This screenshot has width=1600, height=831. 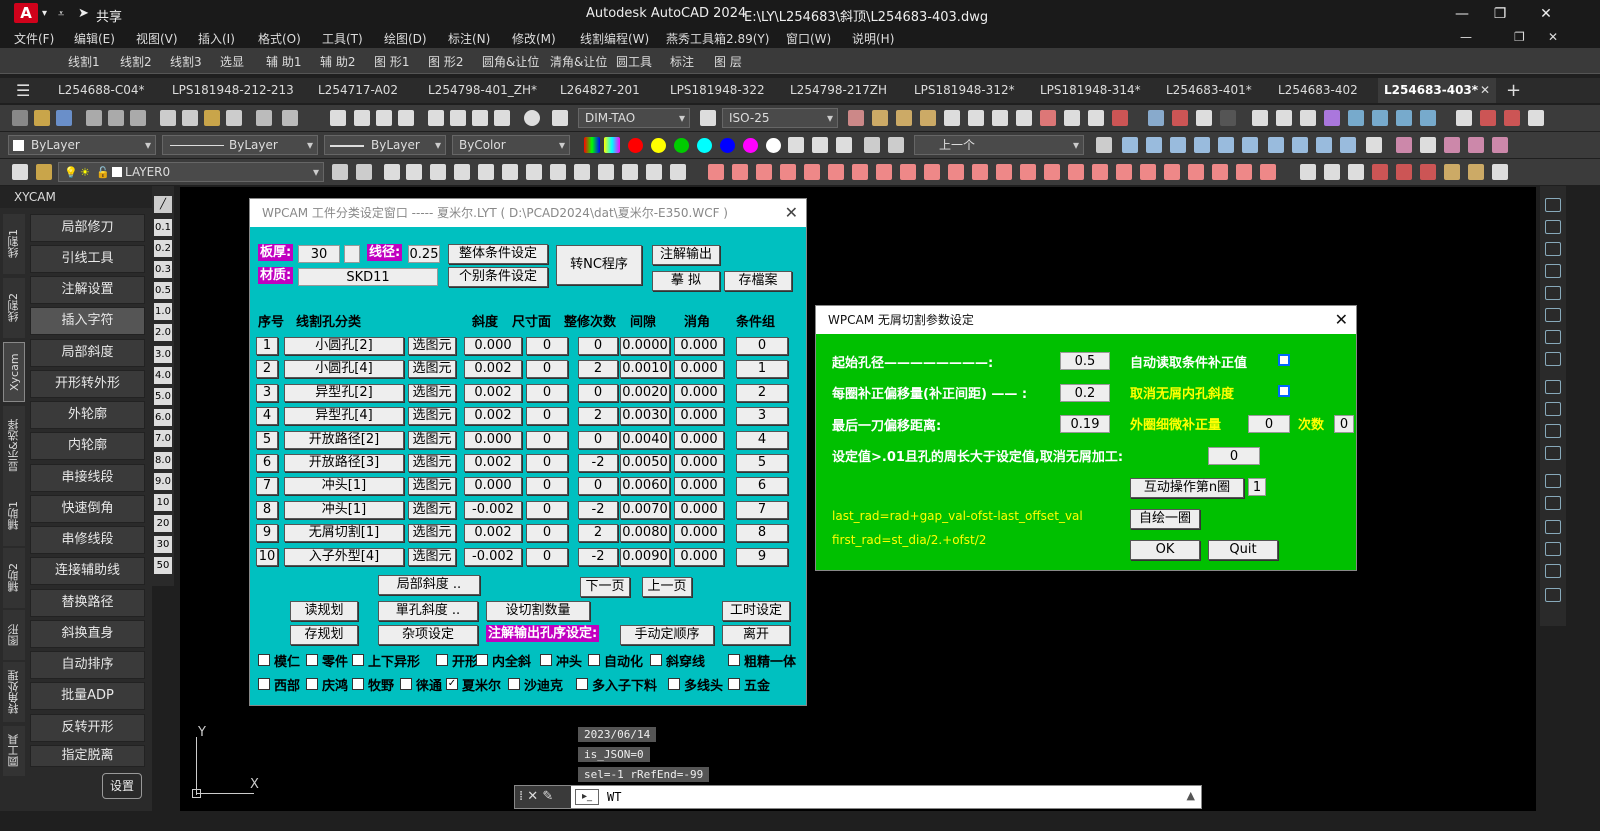 I want to click on settings-button: 设置, so click(x=122, y=786).